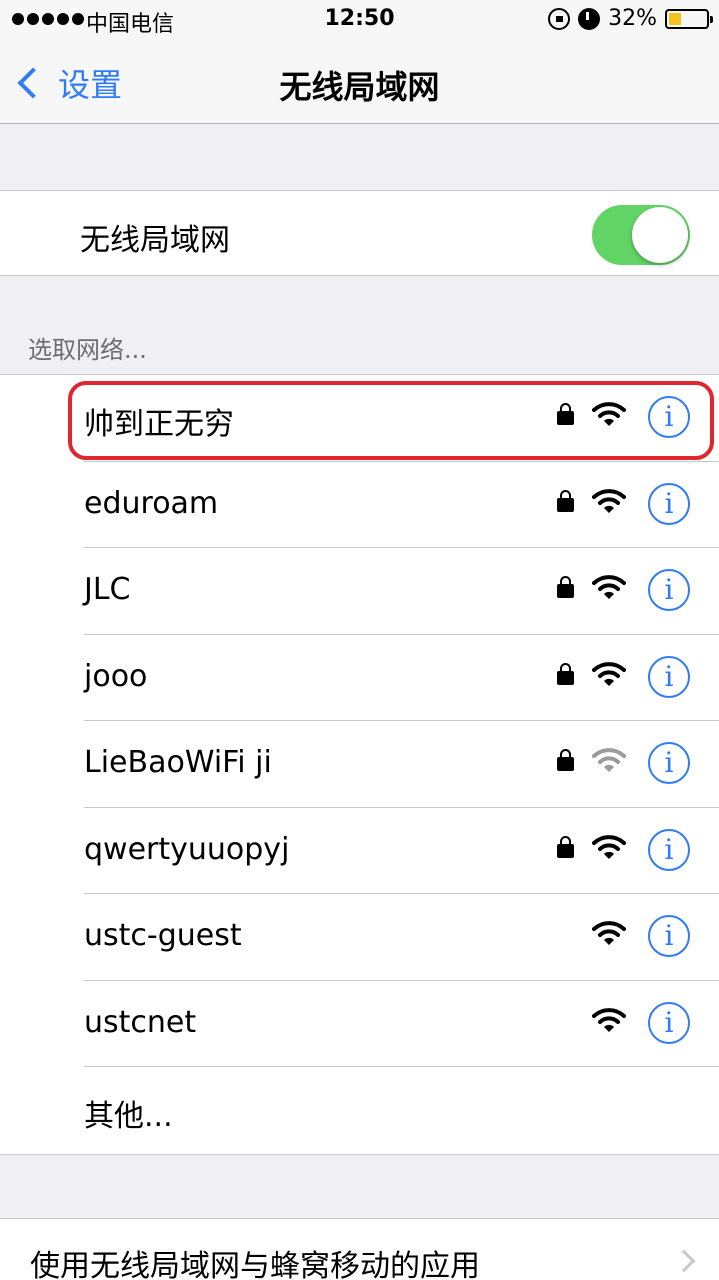  What do you see at coordinates (359, 851) in the screenshot?
I see `network-row: qwertyuuopyj i` at bounding box center [359, 851].